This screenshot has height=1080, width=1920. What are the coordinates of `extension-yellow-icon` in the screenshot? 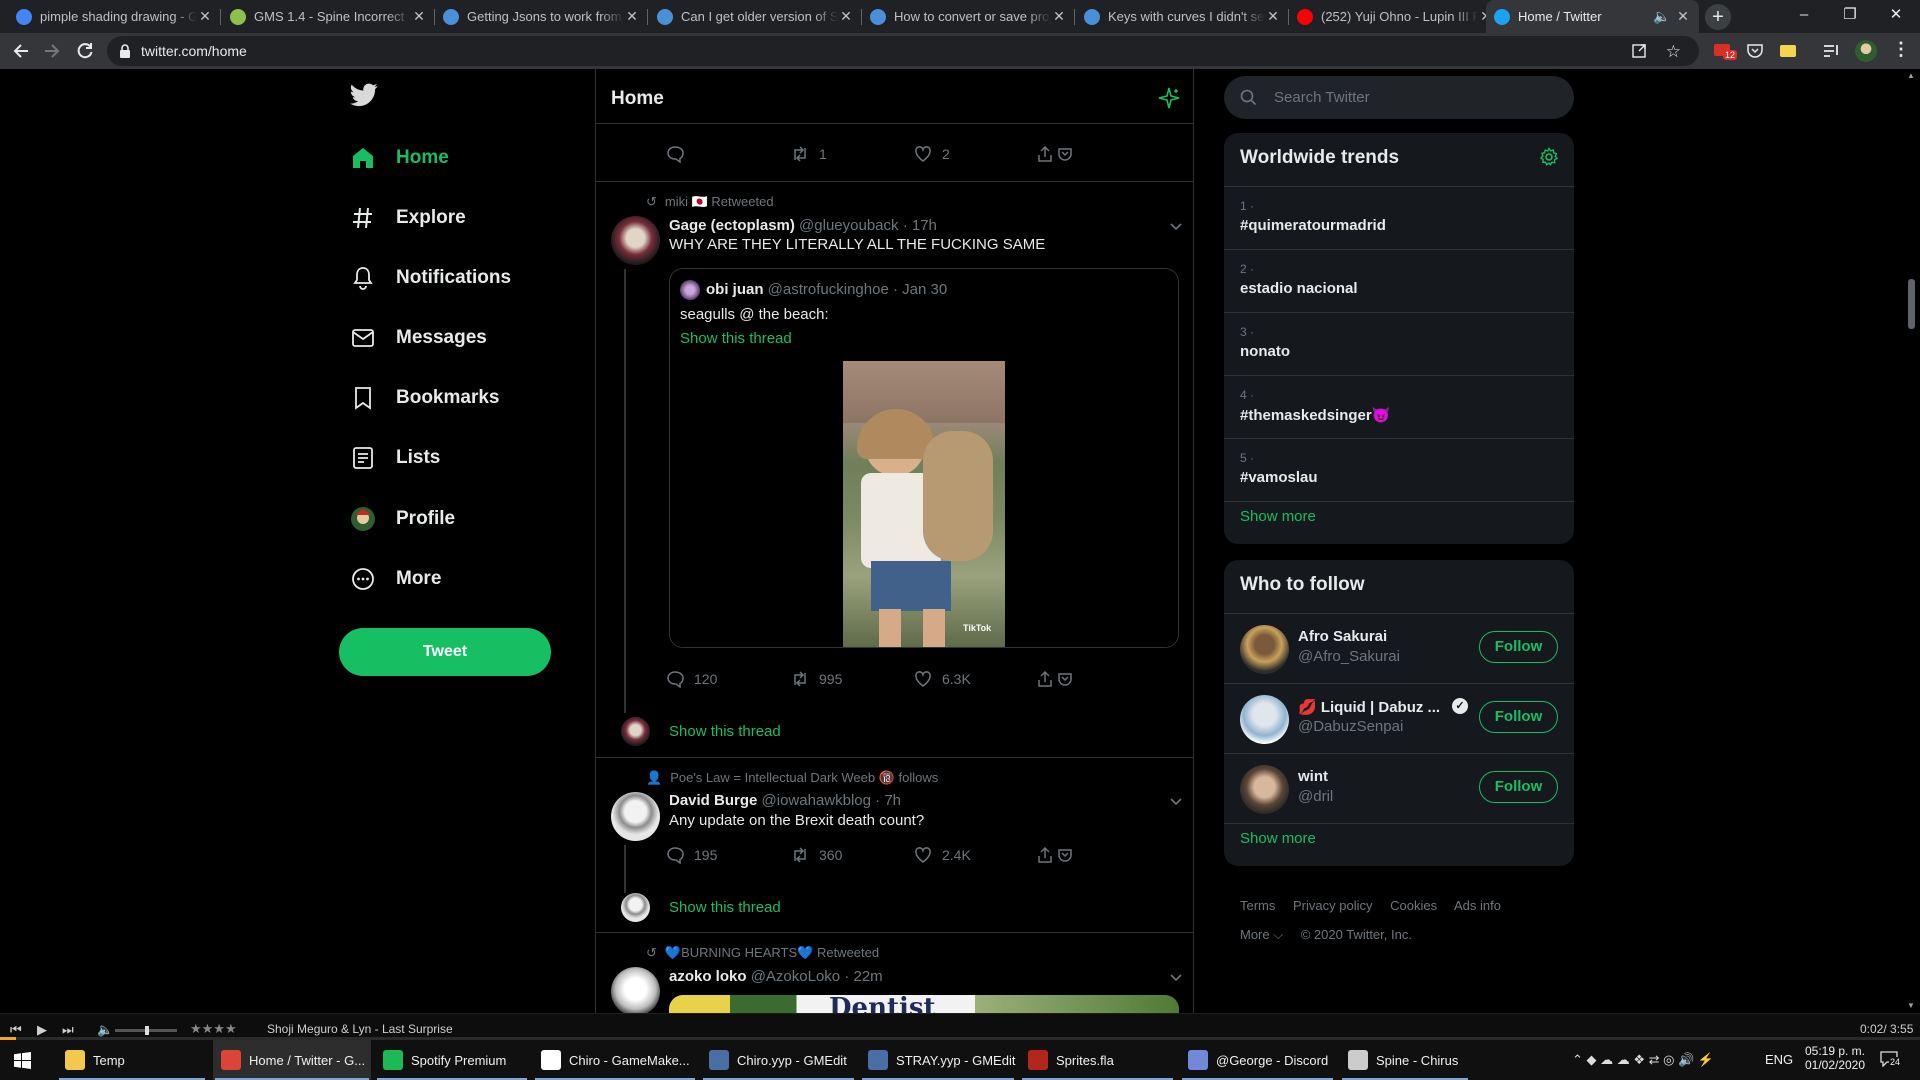 It's located at (1788, 51).